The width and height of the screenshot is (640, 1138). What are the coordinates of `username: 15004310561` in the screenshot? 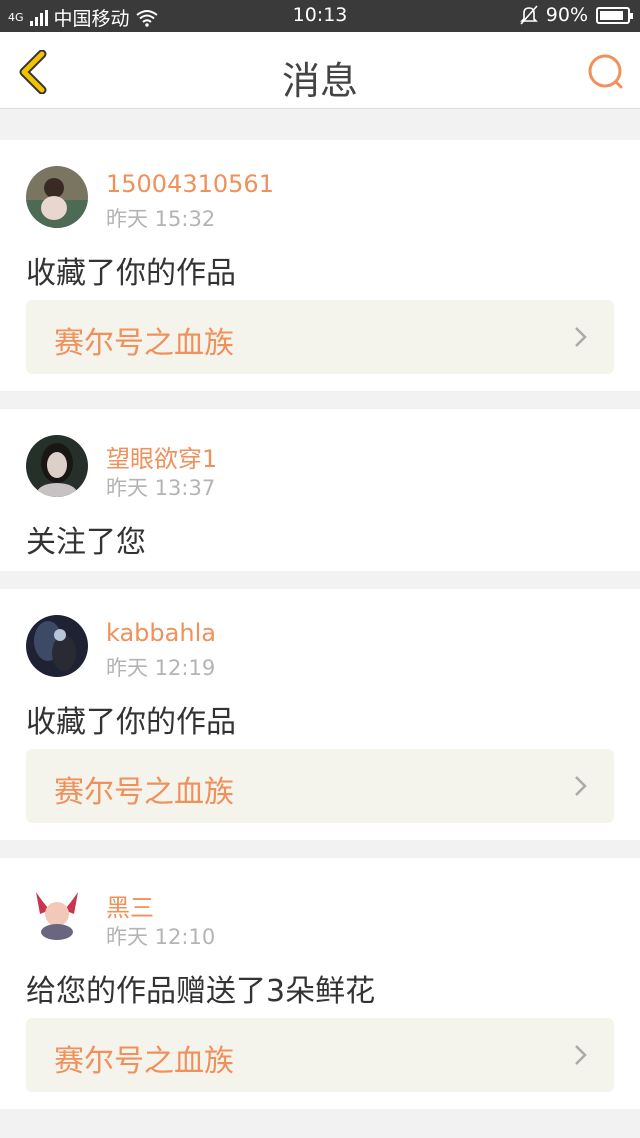 It's located at (190, 184).